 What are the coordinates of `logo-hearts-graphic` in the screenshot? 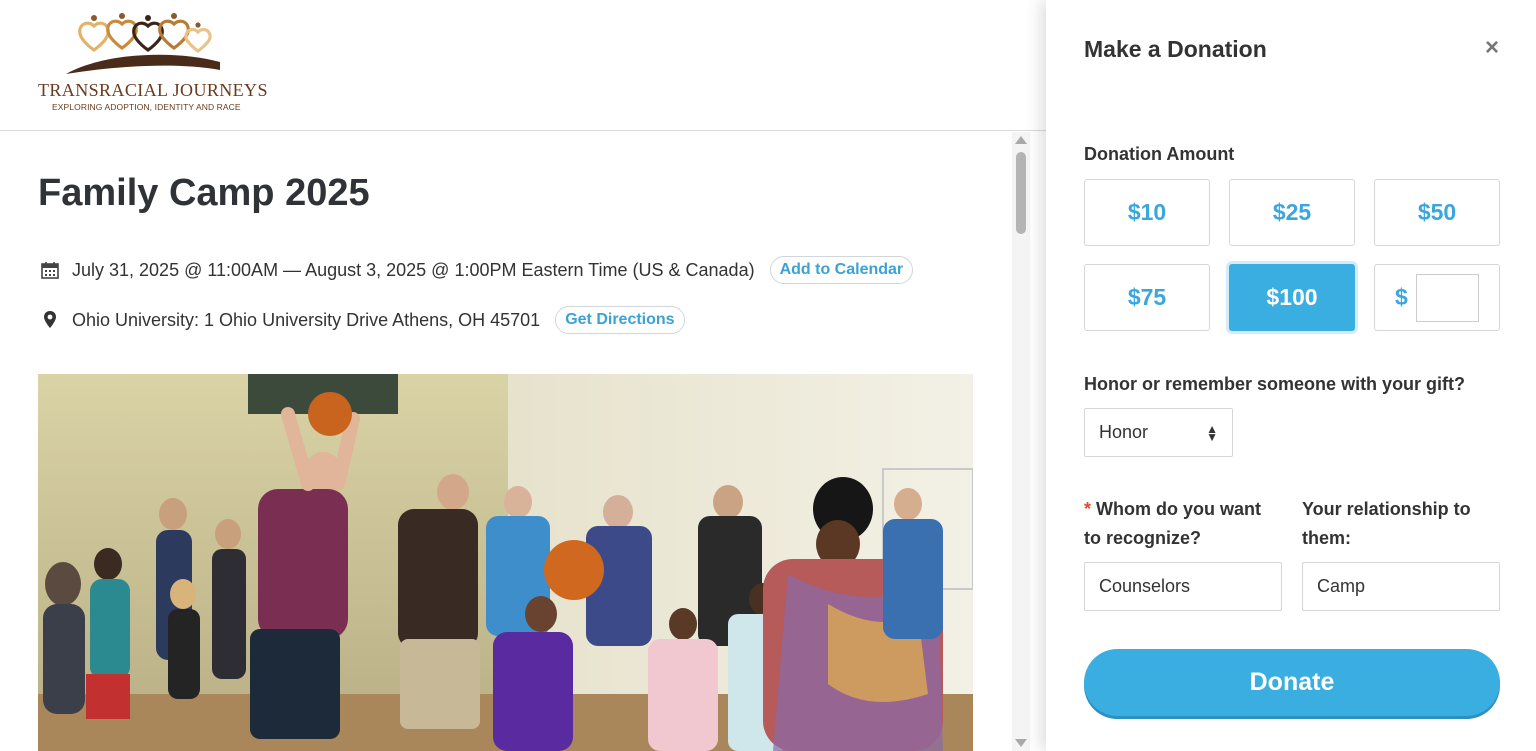 It's located at (143, 43).